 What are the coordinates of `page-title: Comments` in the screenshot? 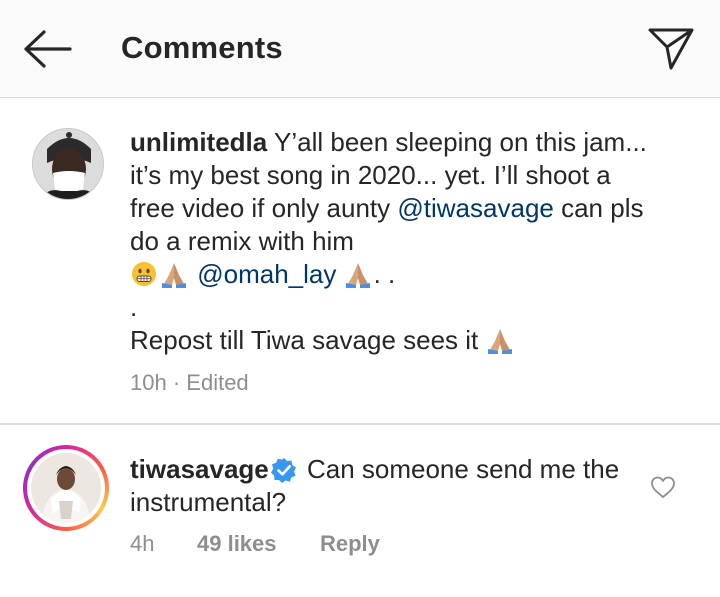 It's located at (202, 47).